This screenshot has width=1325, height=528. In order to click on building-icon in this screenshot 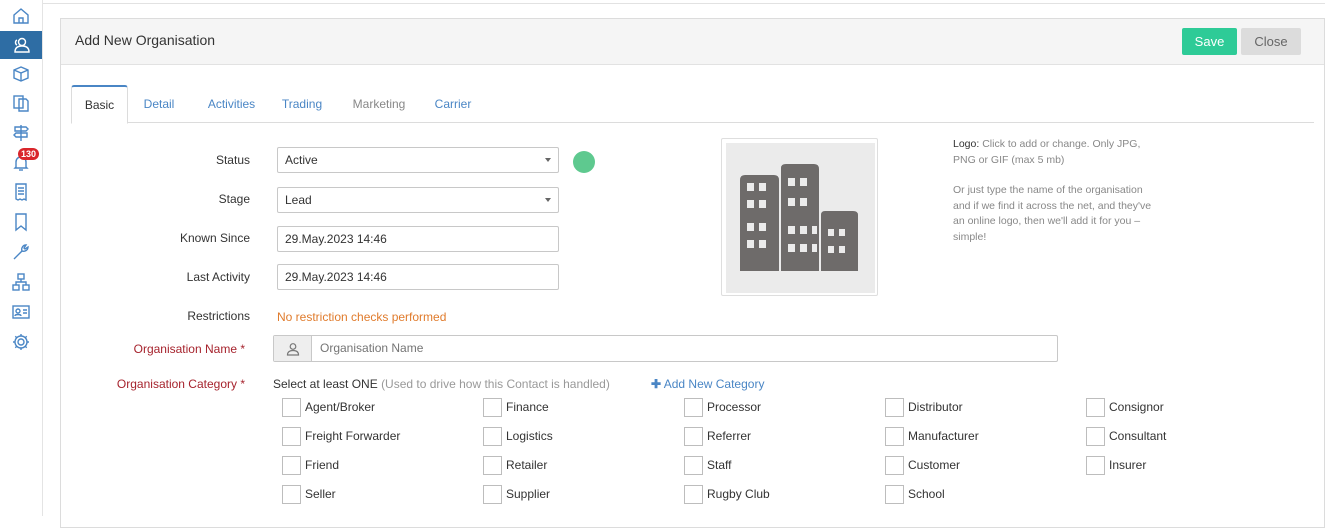, I will do `click(799, 217)`.